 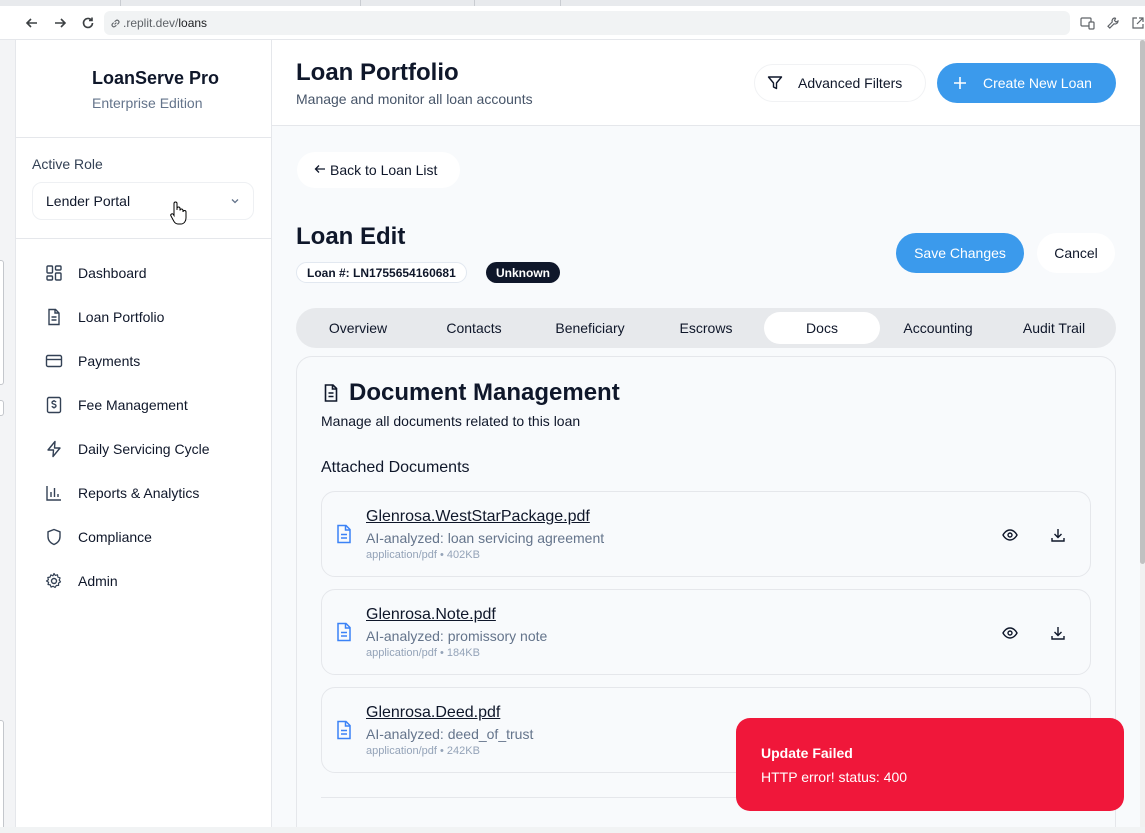 What do you see at coordinates (938, 328) in the screenshot?
I see `tab-accounting: Accounting` at bounding box center [938, 328].